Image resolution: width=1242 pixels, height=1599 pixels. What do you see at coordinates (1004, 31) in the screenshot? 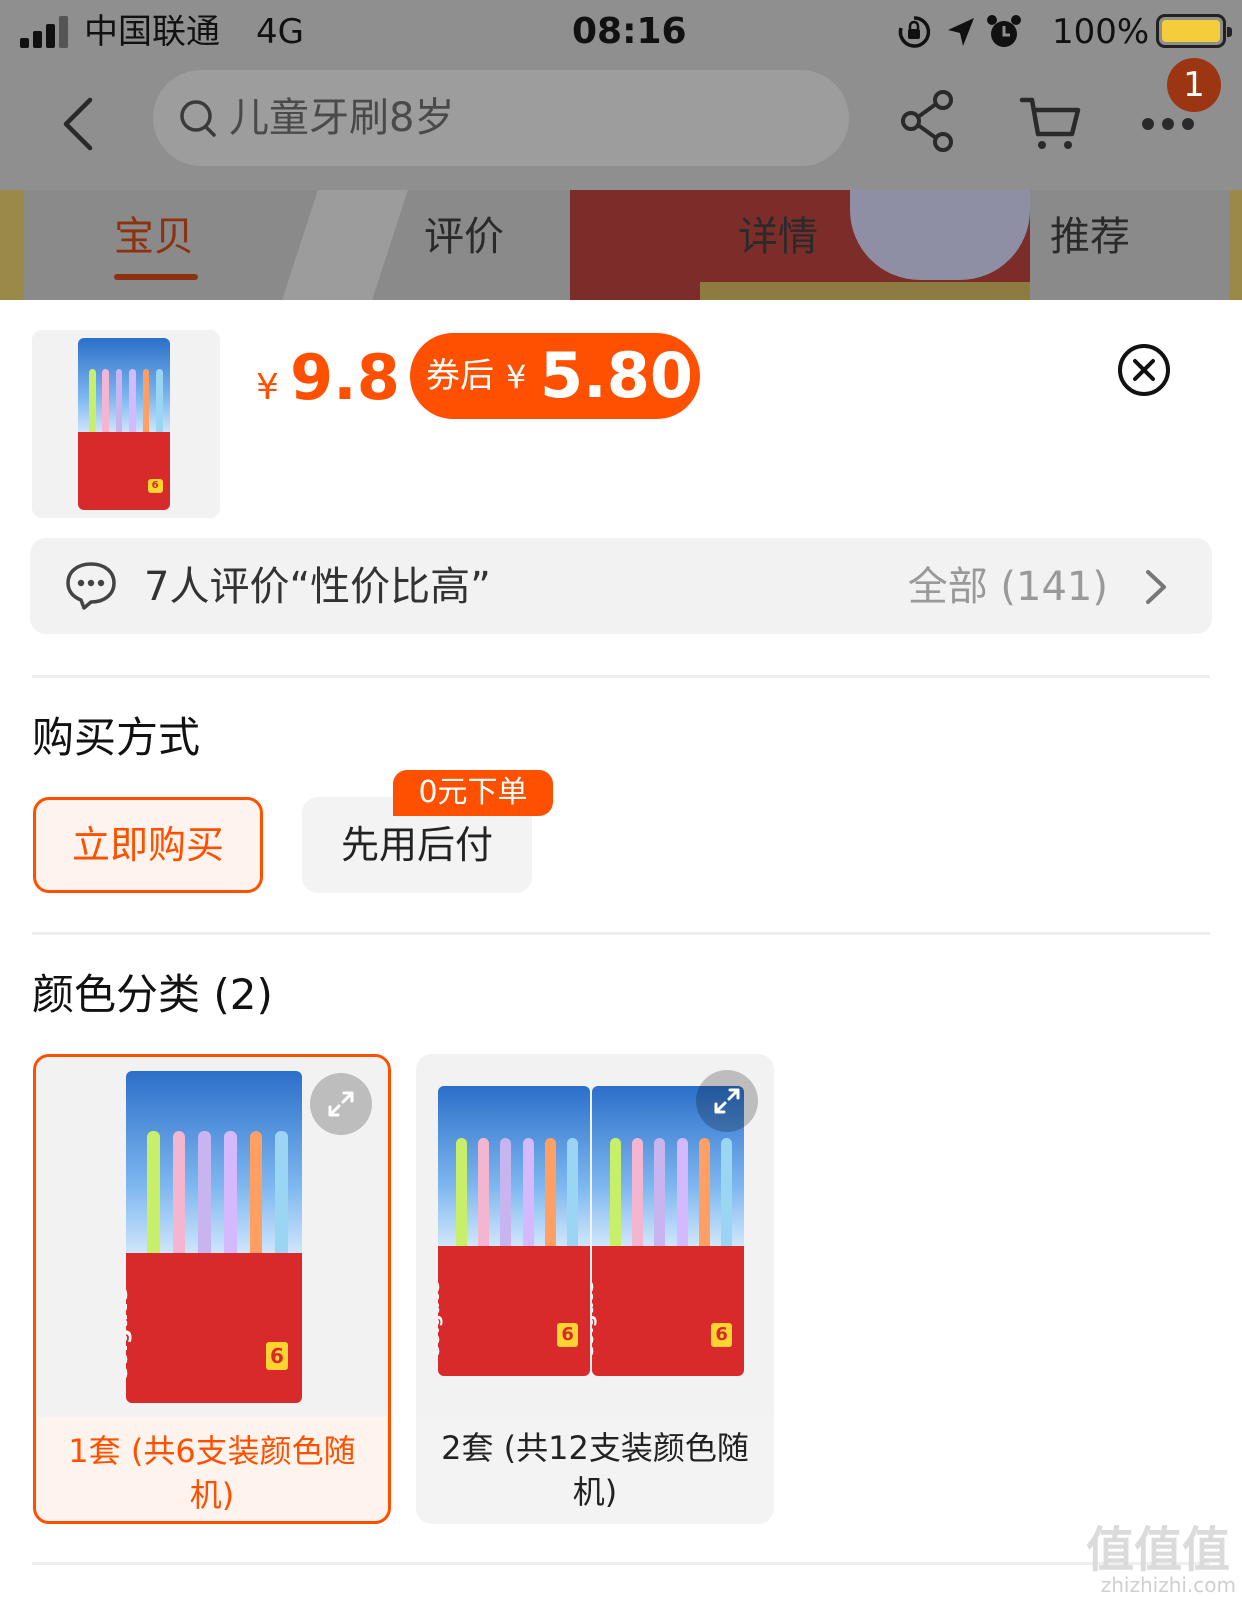
I see `alarm-icon` at bounding box center [1004, 31].